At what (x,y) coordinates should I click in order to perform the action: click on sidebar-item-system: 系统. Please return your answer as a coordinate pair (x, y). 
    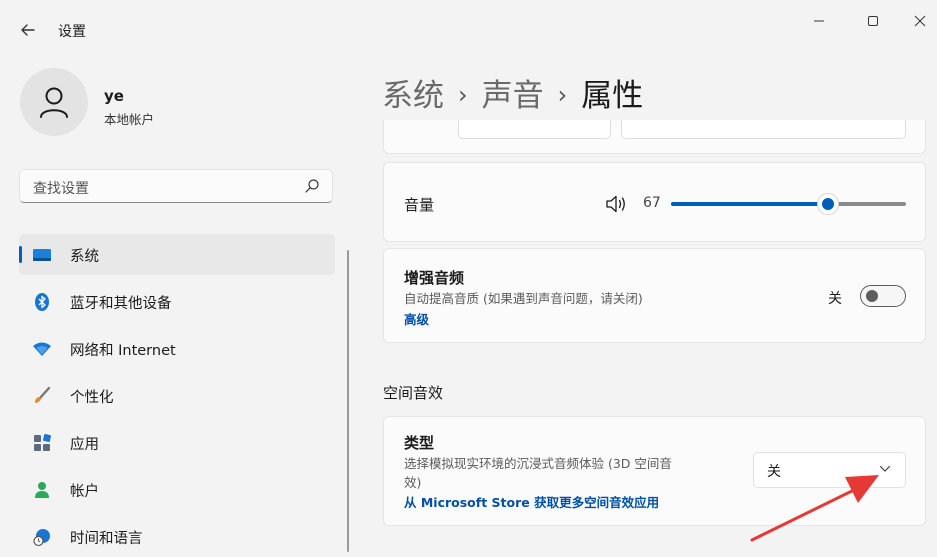
    Looking at the image, I should click on (177, 254).